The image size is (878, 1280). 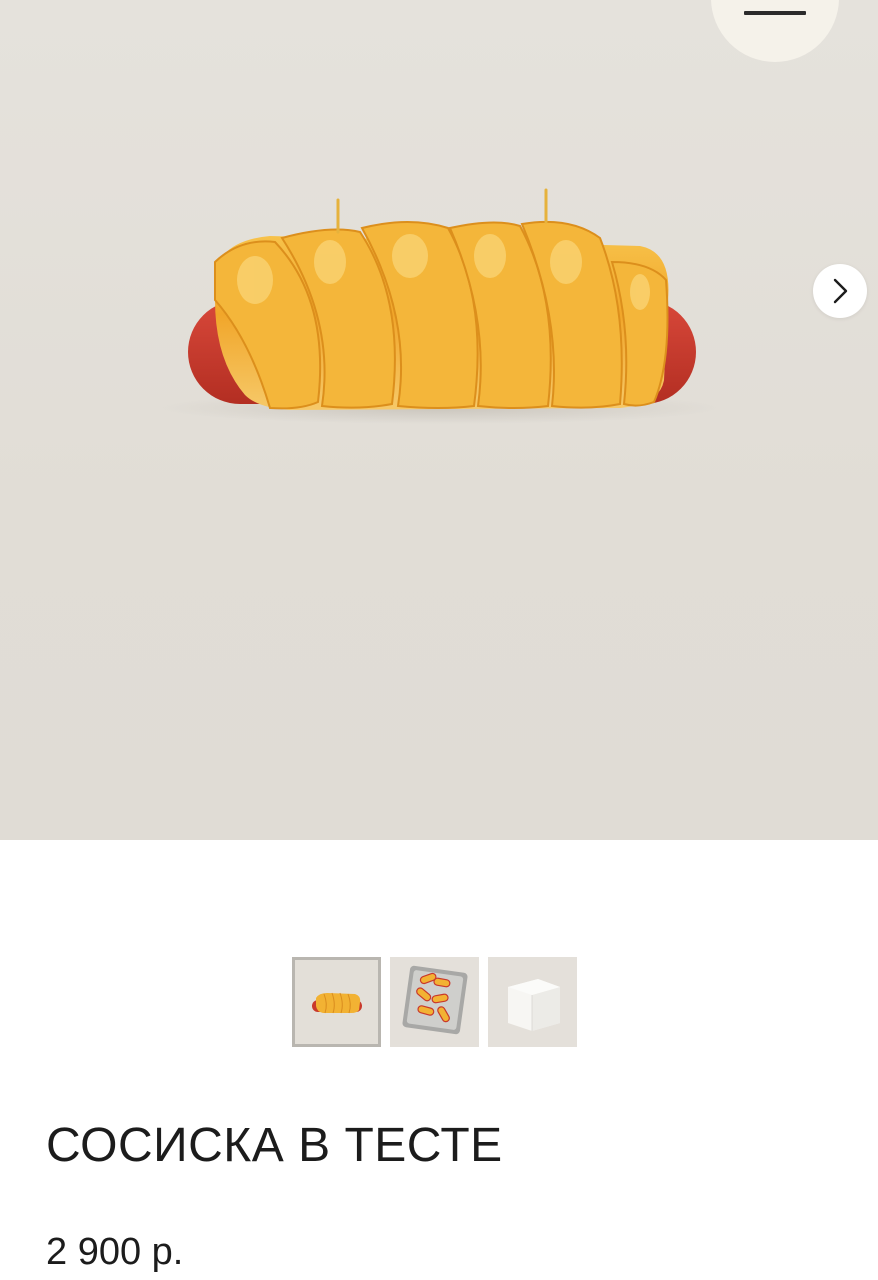 What do you see at coordinates (274, 1145) in the screenshot?
I see `product-title: СОСИСКА В ТЕСТЕ` at bounding box center [274, 1145].